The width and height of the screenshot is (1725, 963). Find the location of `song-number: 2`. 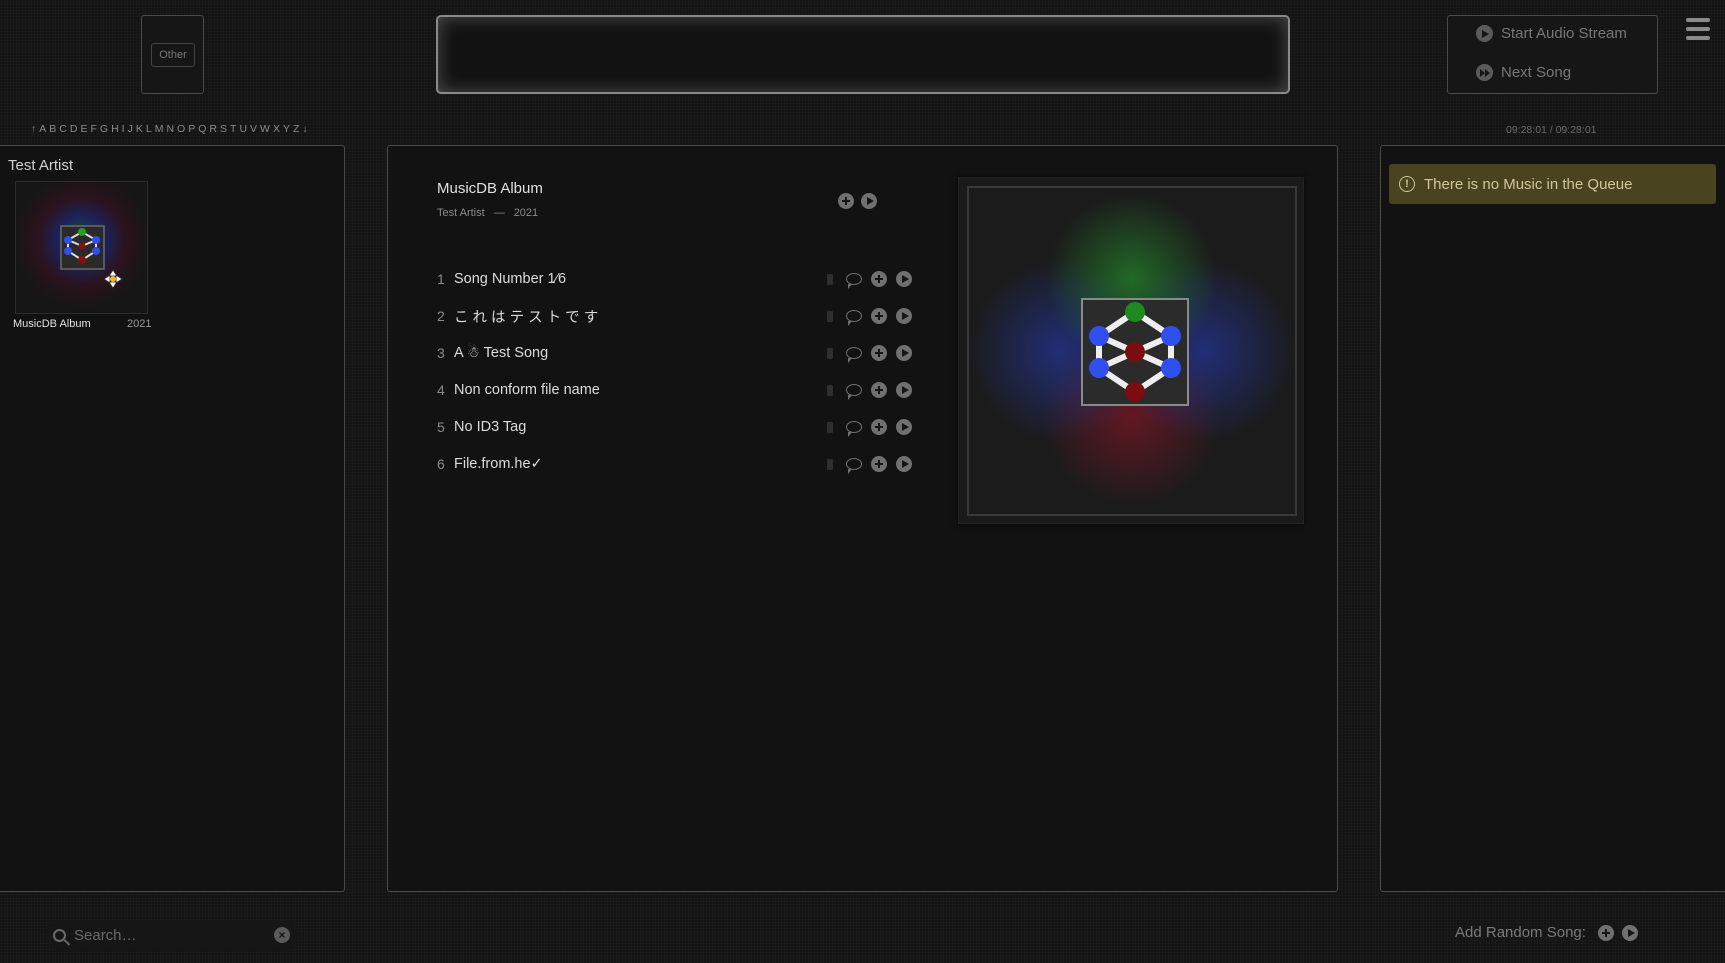

song-number: 2 is located at coordinates (441, 316).